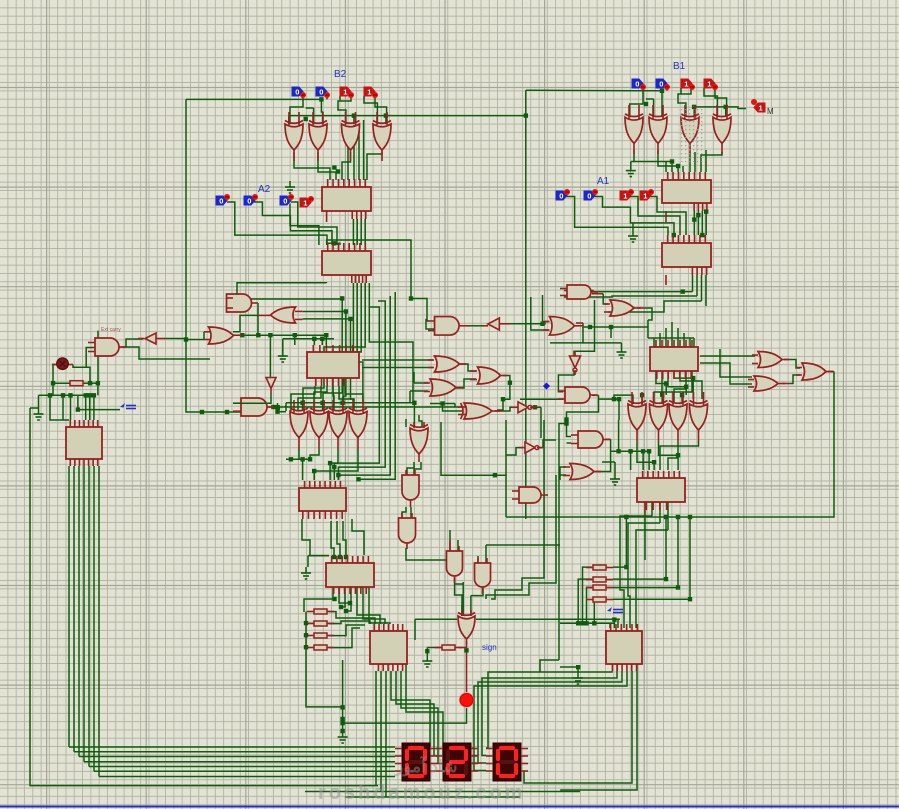 The image size is (899, 809). I want to click on svg-text: Ext carry, so click(111, 330).